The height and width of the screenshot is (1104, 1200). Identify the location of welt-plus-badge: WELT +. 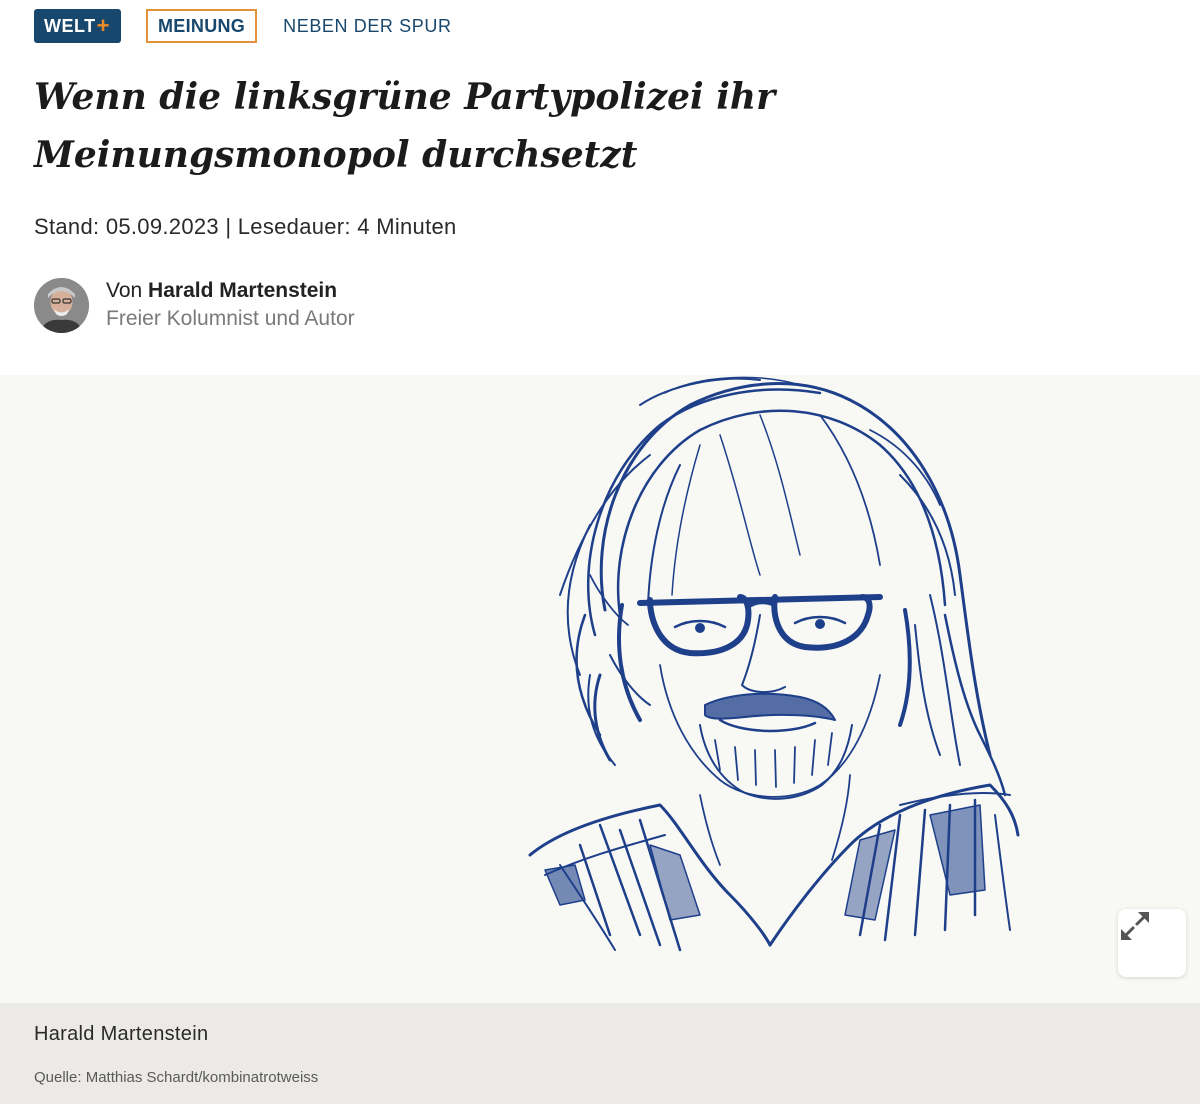
(77, 26).